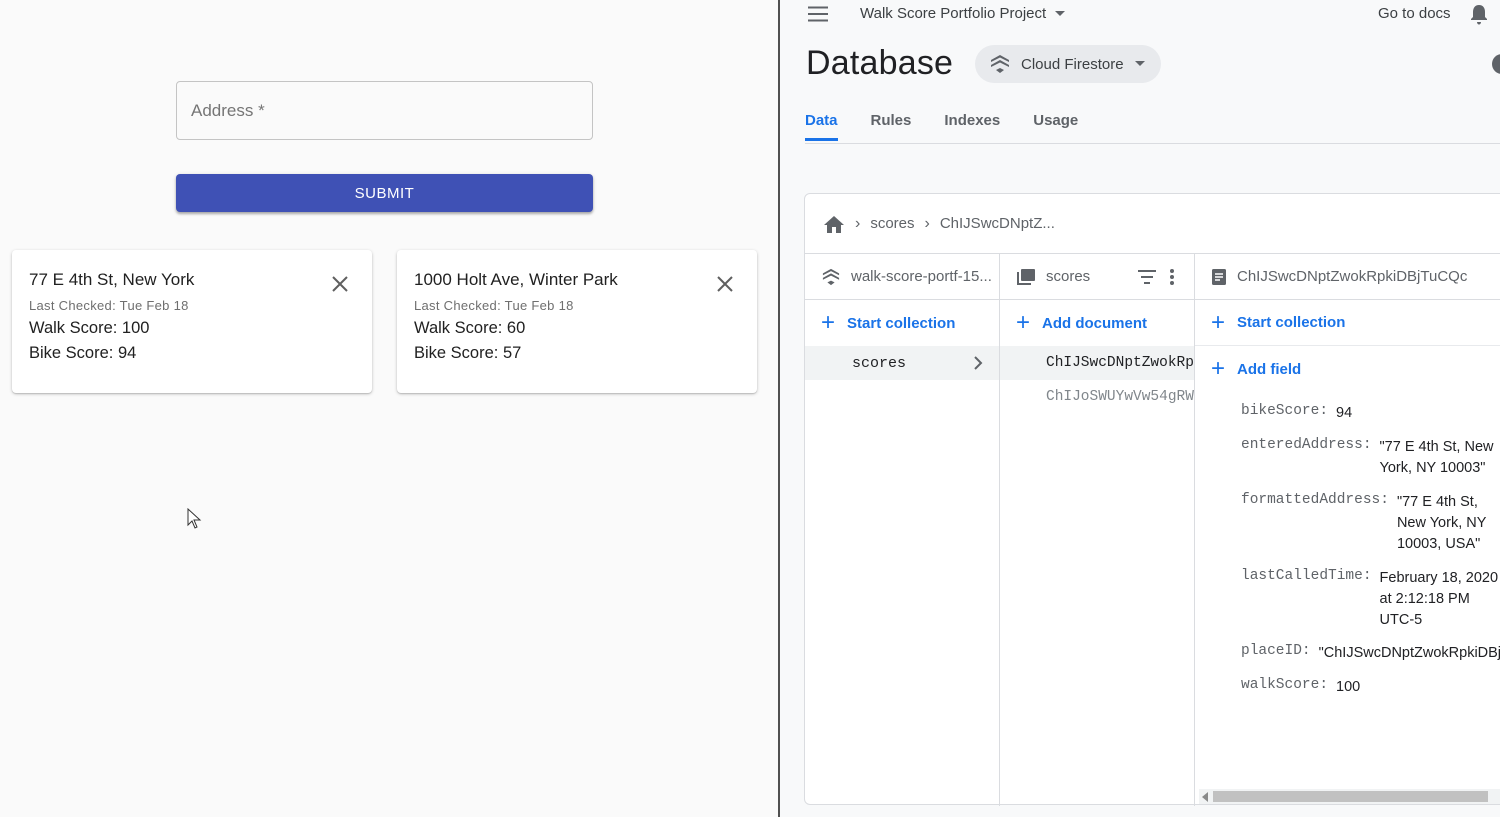 The width and height of the screenshot is (1500, 817). I want to click on tab-bar: Data Rules Indexes Usage, so click(958, 126).